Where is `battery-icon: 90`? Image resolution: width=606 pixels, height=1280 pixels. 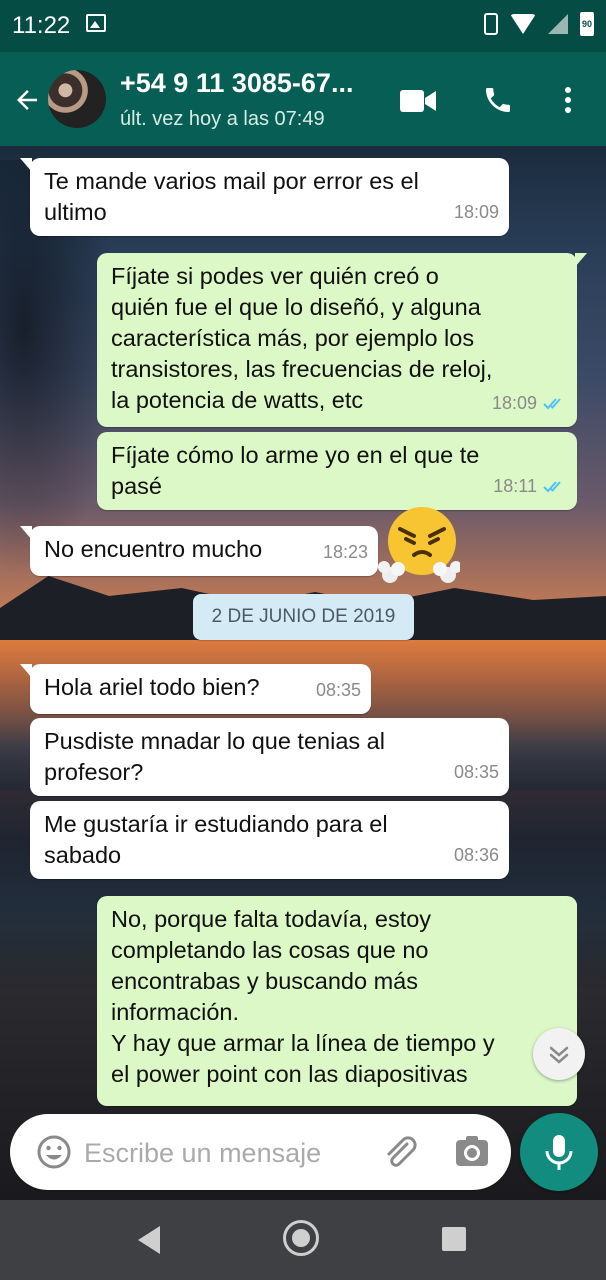
battery-icon: 90 is located at coordinates (587, 24).